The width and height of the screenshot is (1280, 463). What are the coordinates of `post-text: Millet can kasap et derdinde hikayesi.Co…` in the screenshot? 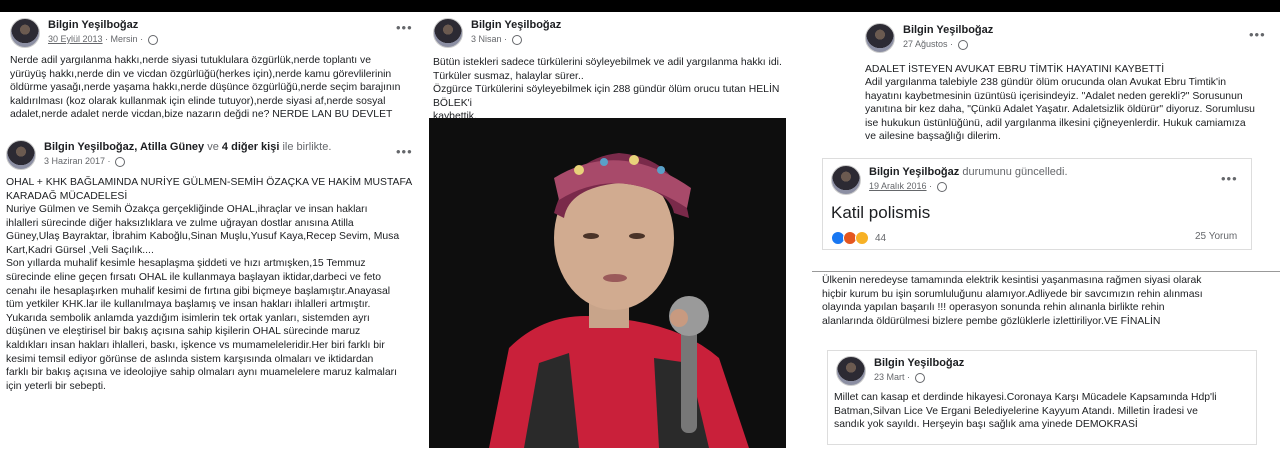 It's located at (1025, 411).